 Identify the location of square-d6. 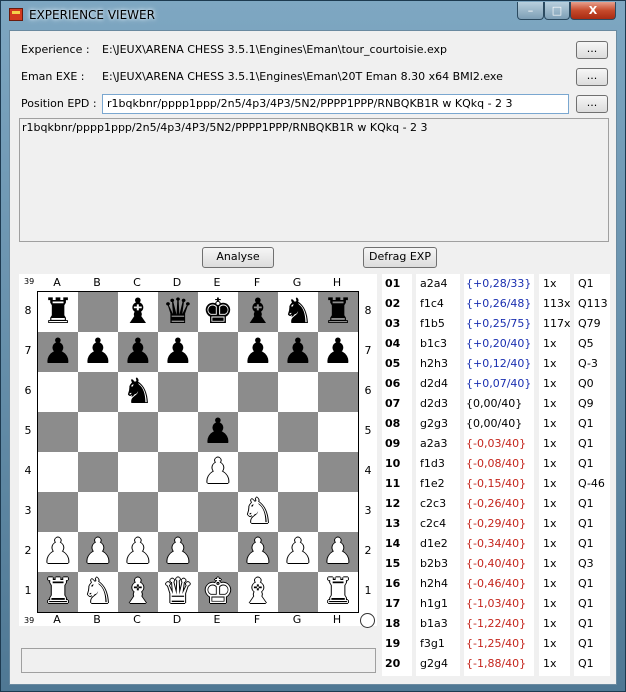
(178, 392).